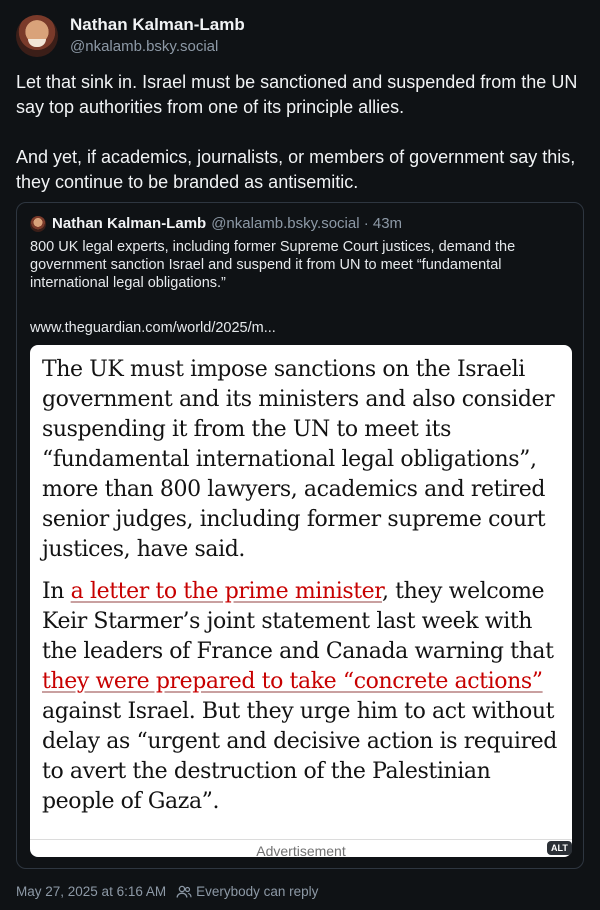  What do you see at coordinates (559, 848) in the screenshot?
I see `alt-text-badge: ALT` at bounding box center [559, 848].